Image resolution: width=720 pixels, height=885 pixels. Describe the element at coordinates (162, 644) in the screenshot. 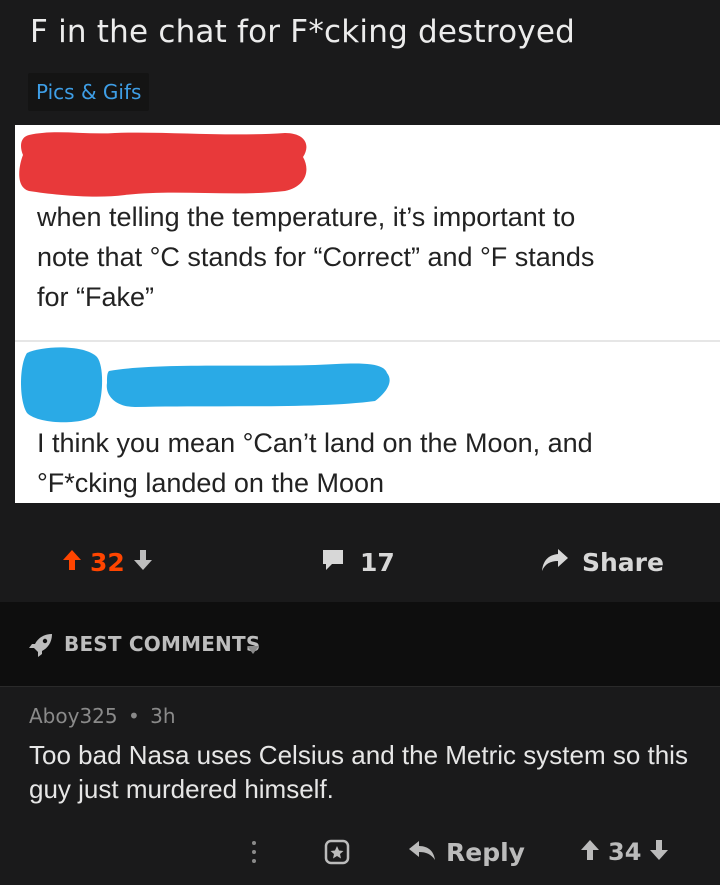

I see `sort-dropdown: BEST COMMENTS` at that location.